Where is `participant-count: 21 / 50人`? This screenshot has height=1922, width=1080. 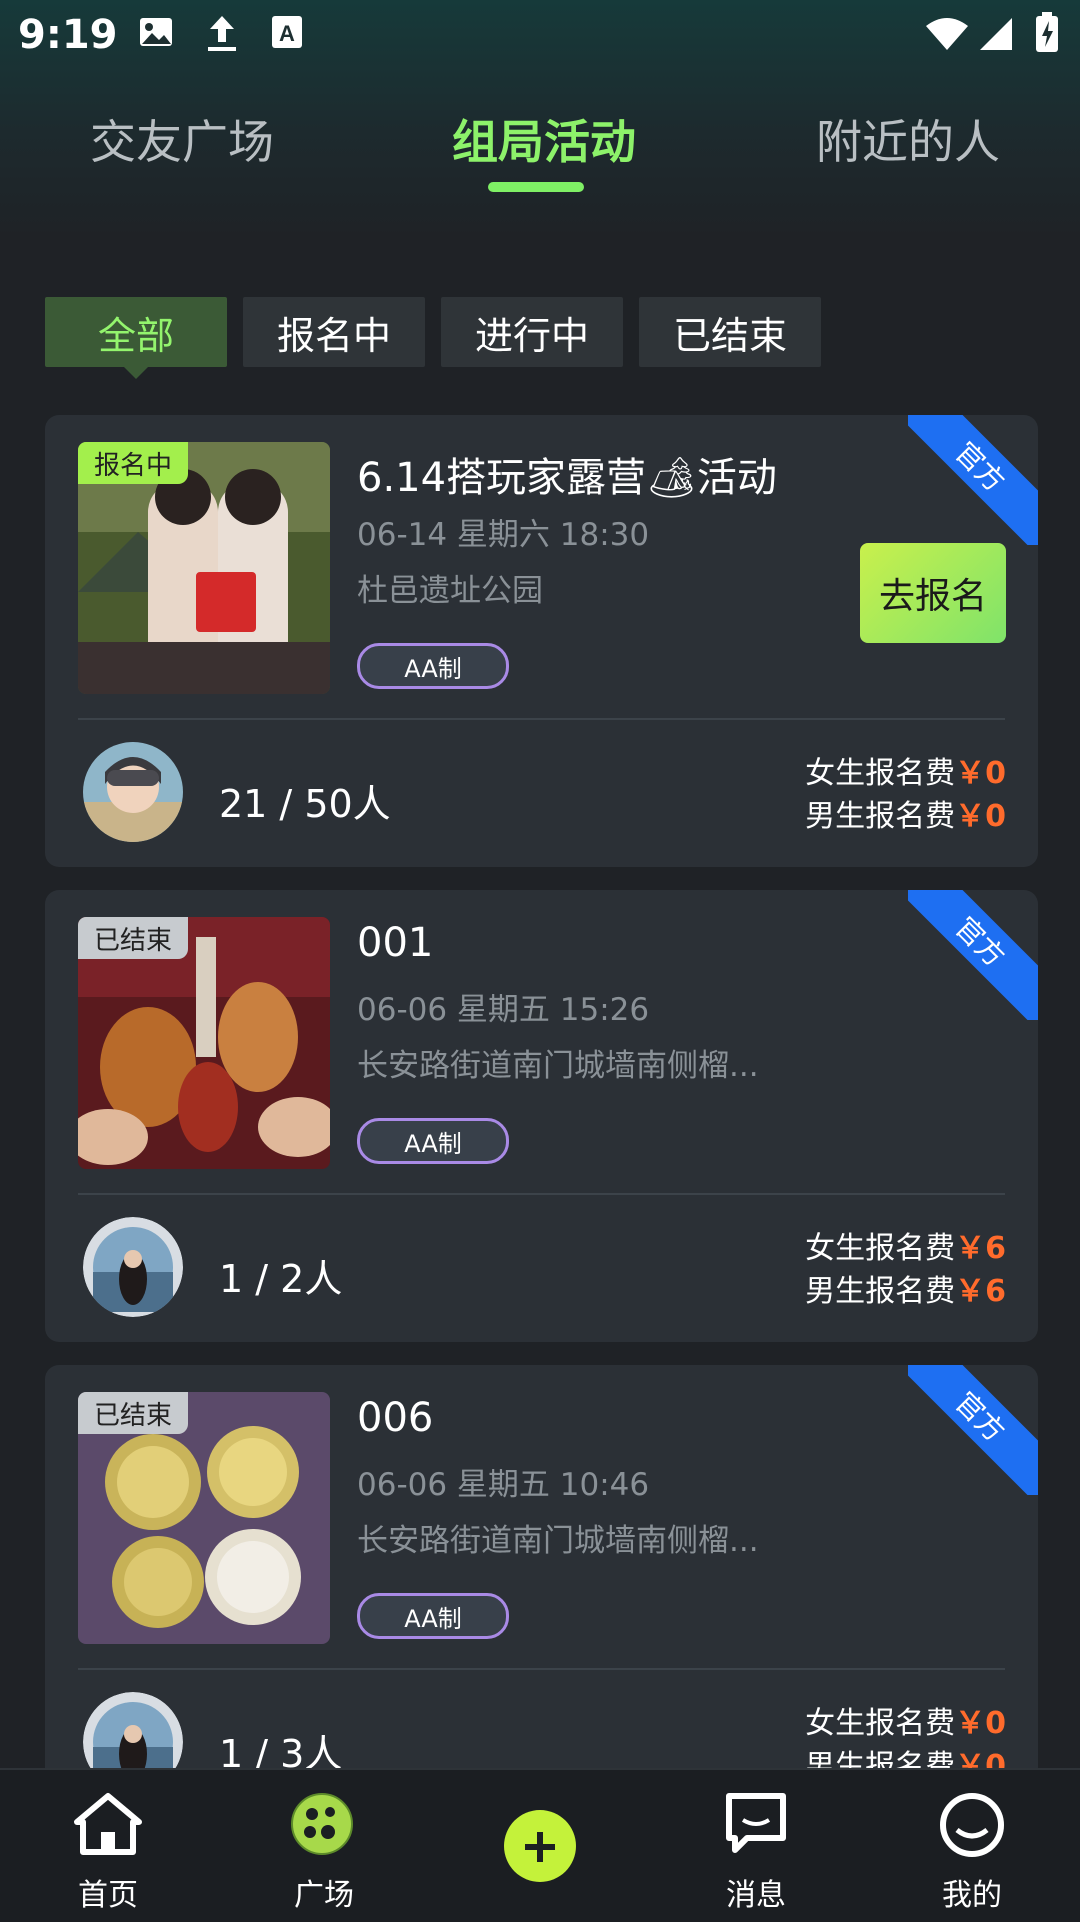 participant-count: 21 / 50人 is located at coordinates (305, 804).